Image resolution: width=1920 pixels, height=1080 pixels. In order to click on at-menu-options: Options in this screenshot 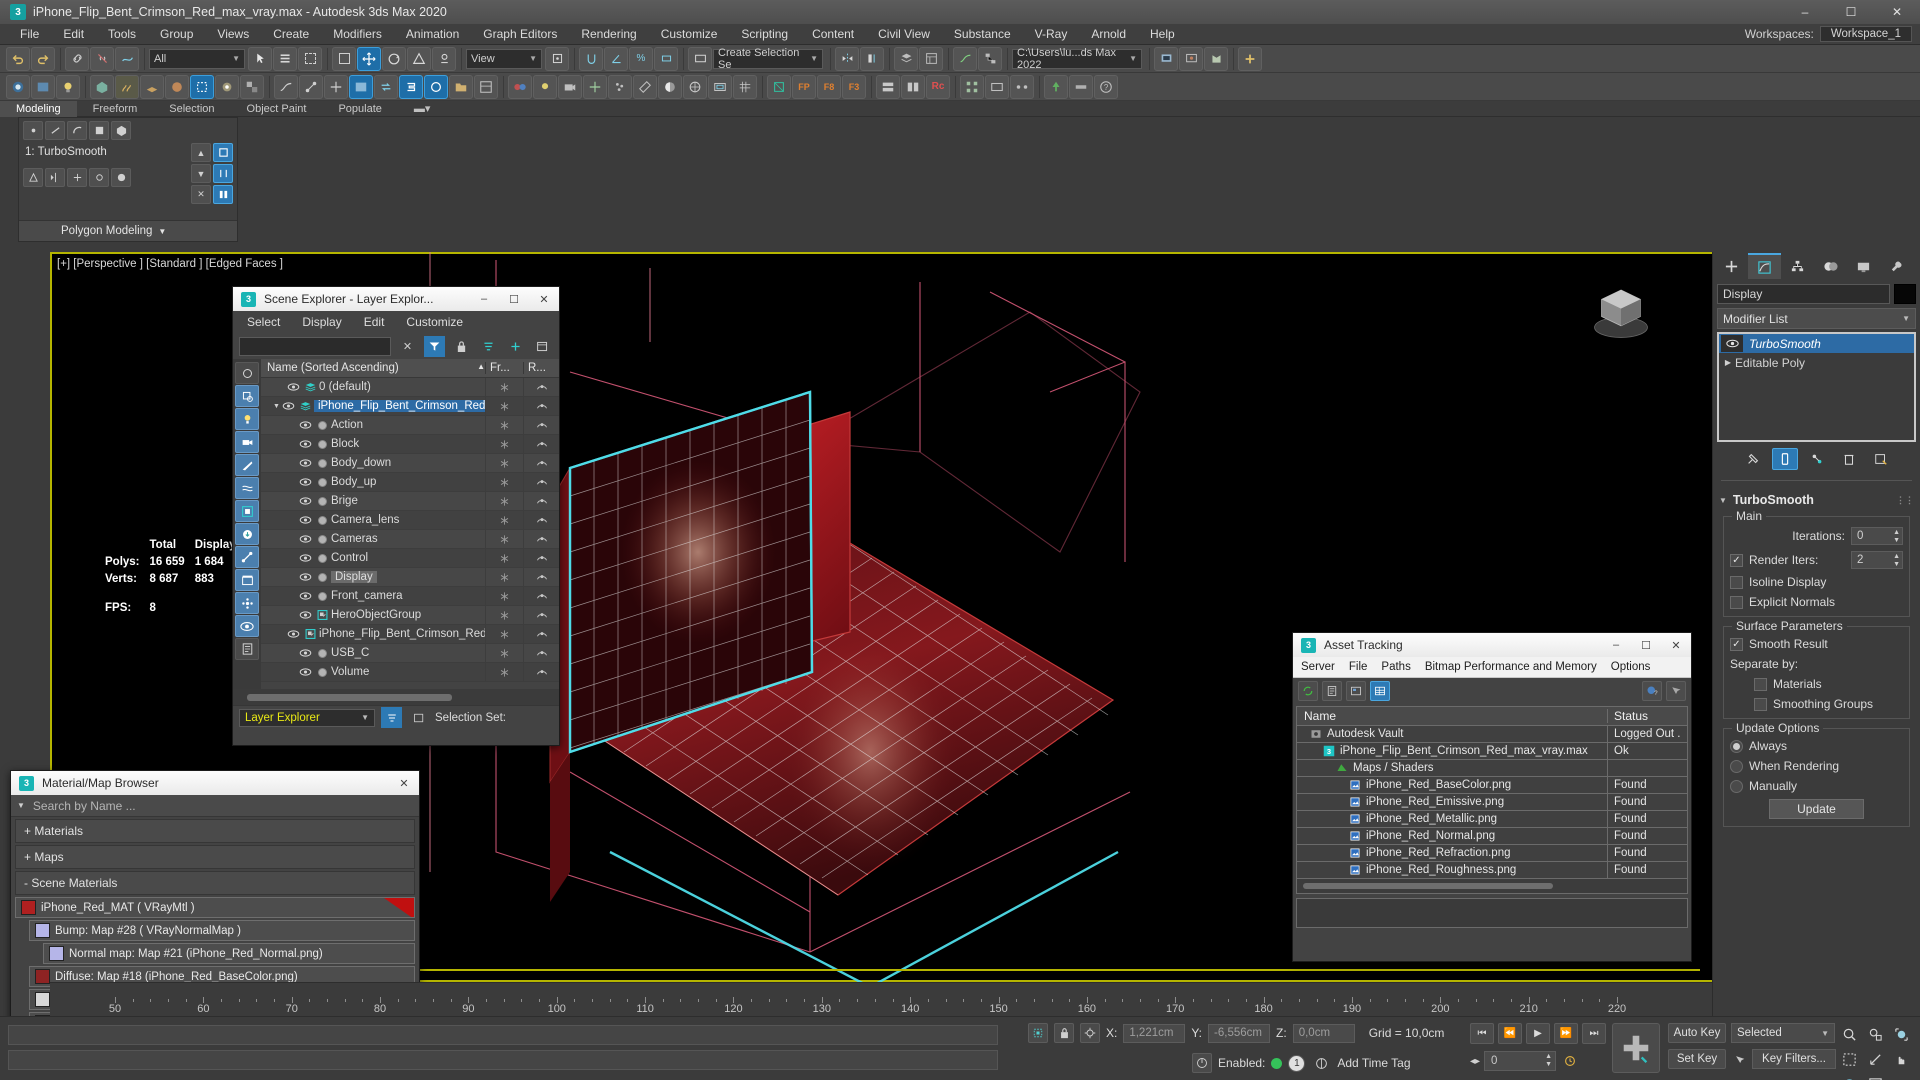, I will do `click(1631, 667)`.